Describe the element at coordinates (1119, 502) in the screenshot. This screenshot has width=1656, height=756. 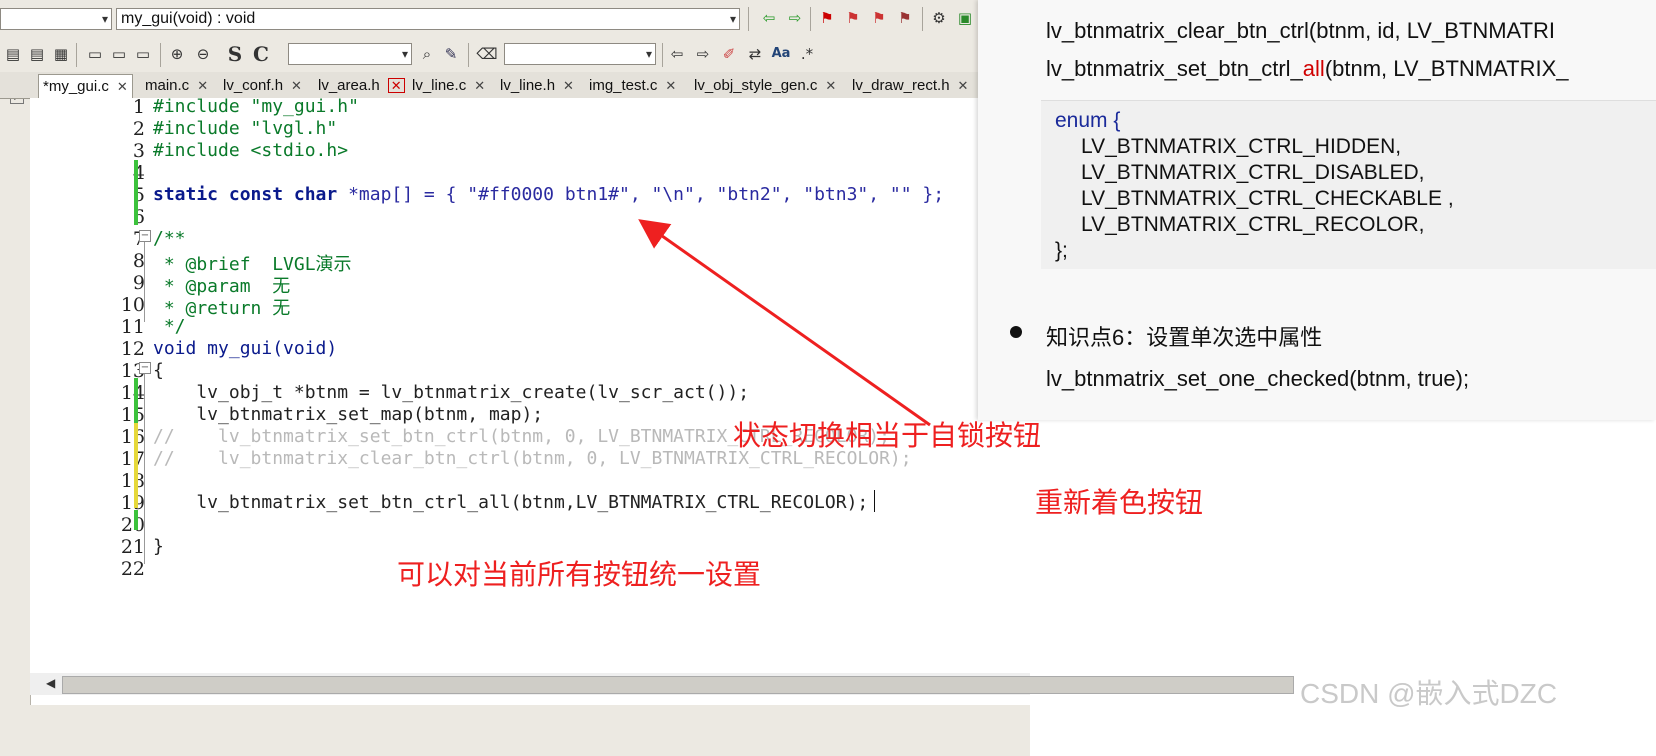
I see `annotation-recolor: 重新着色按钮` at that location.